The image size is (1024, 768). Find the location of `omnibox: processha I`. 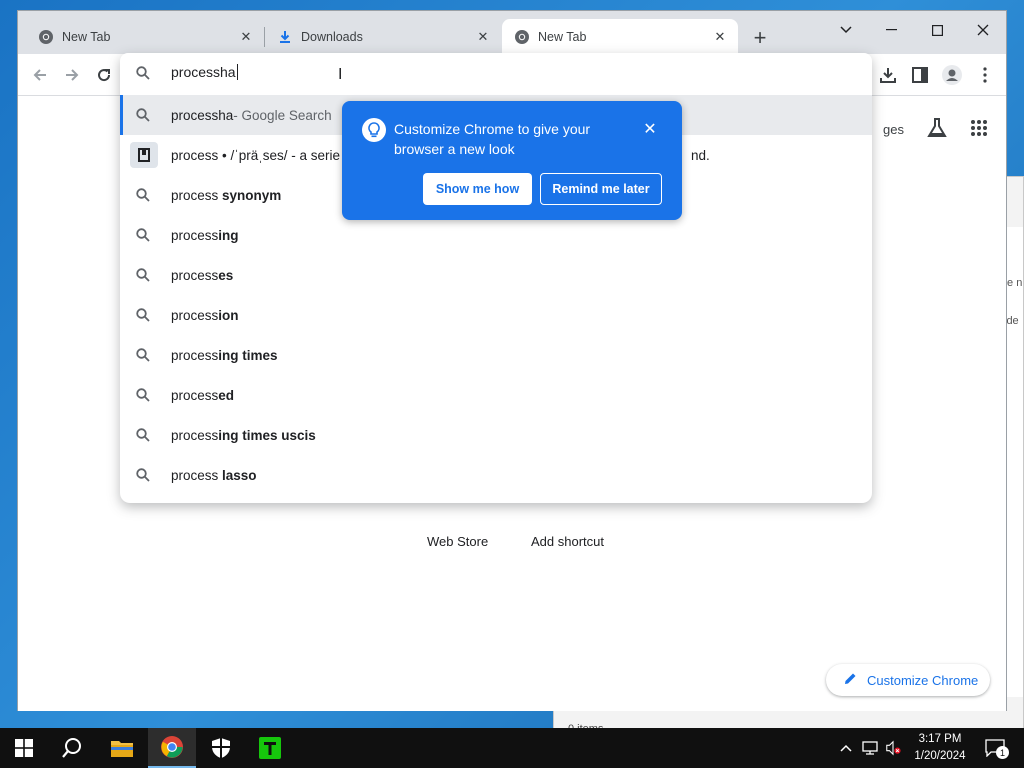

omnibox: processha I is located at coordinates (496, 74).